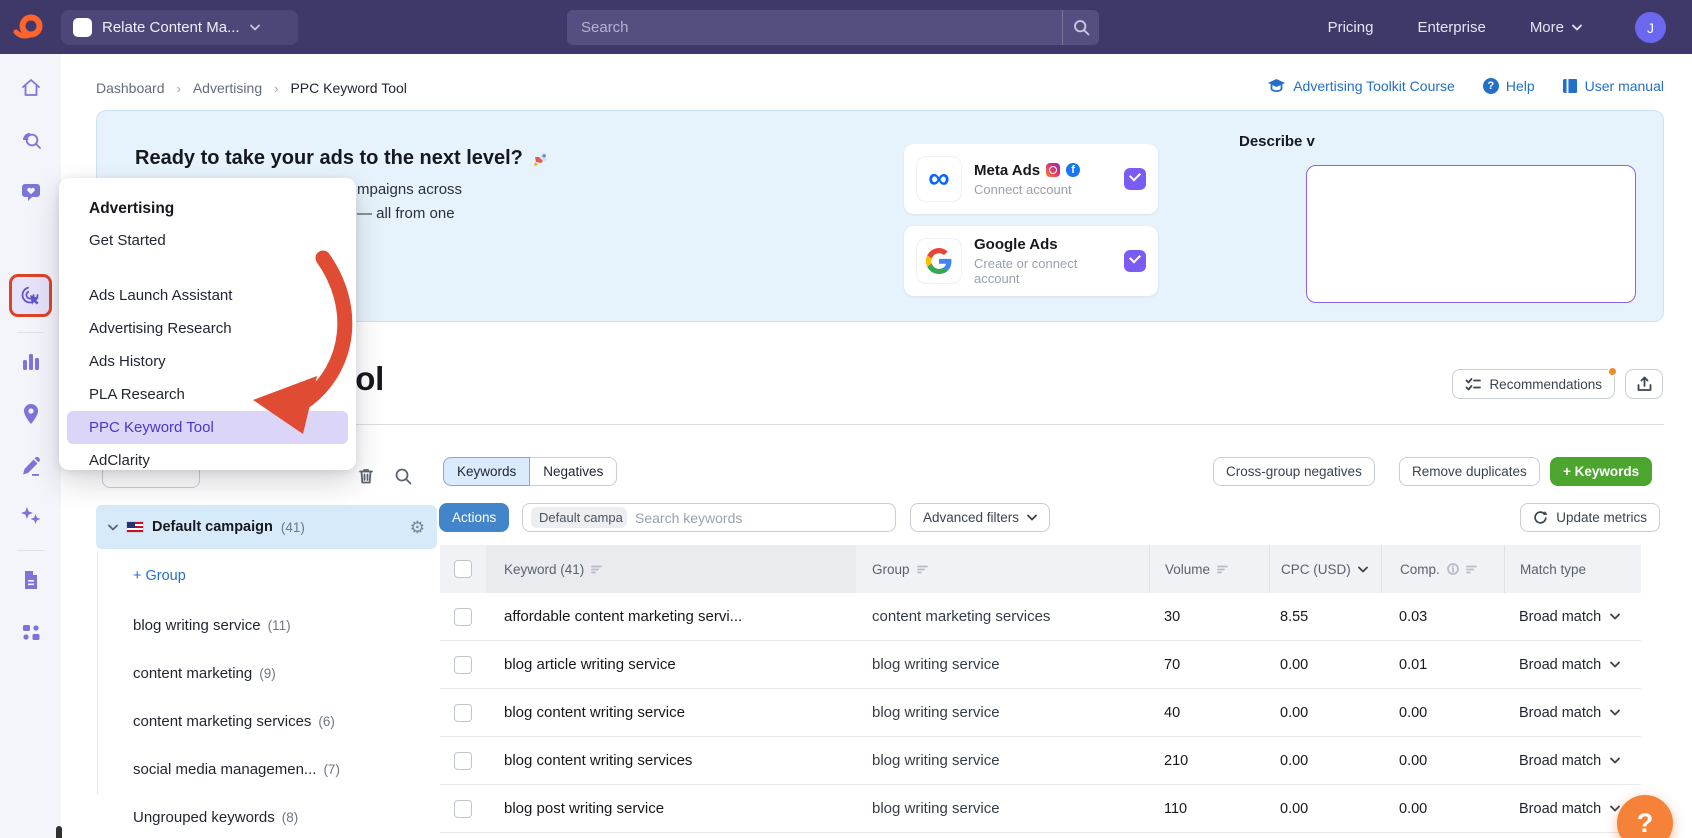  What do you see at coordinates (207, 328) in the screenshot?
I see `flyout-menu-item: Advertising Research` at bounding box center [207, 328].